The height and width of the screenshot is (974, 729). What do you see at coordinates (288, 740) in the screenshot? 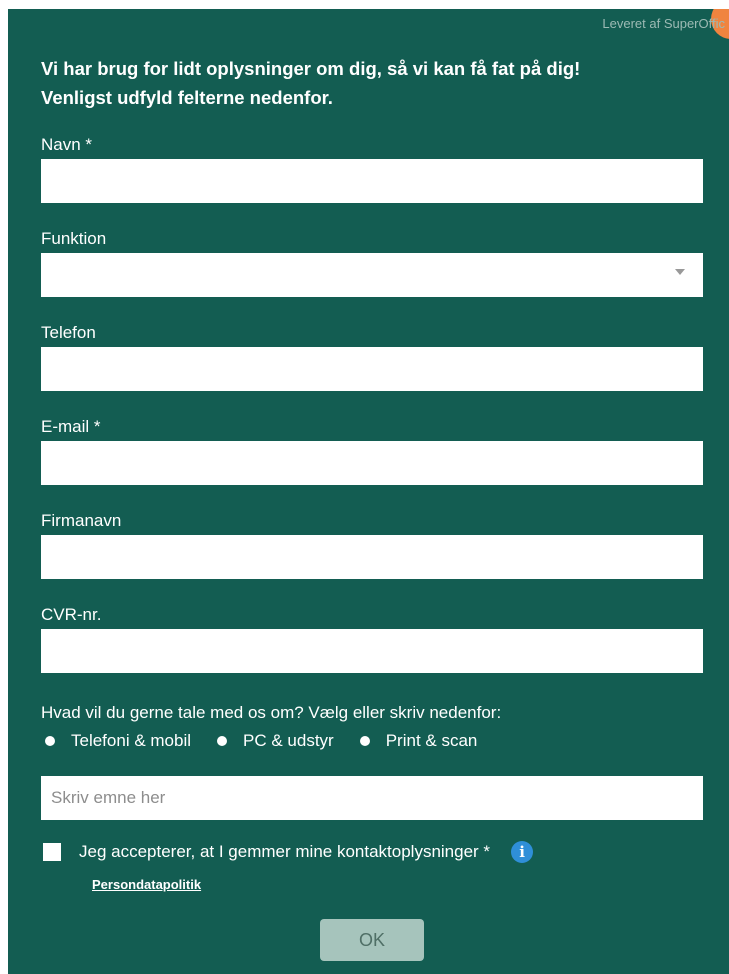
I see `radio-label: PC & udstyr` at bounding box center [288, 740].